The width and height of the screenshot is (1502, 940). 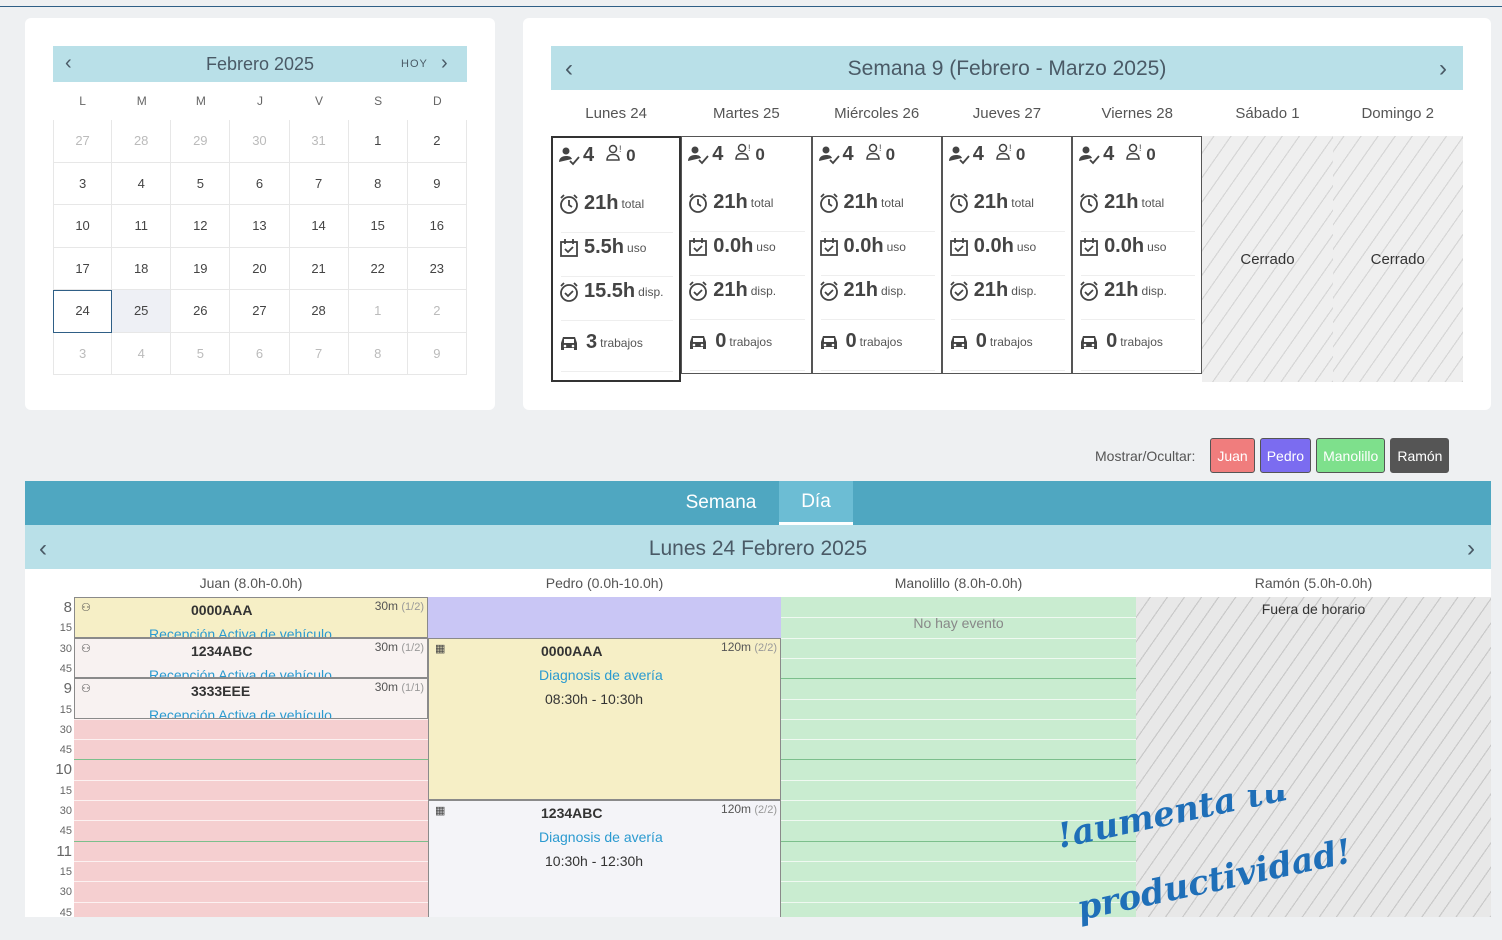 I want to click on day-header: ‹ Lunes 24 Febrero 2025 ›, so click(x=758, y=547).